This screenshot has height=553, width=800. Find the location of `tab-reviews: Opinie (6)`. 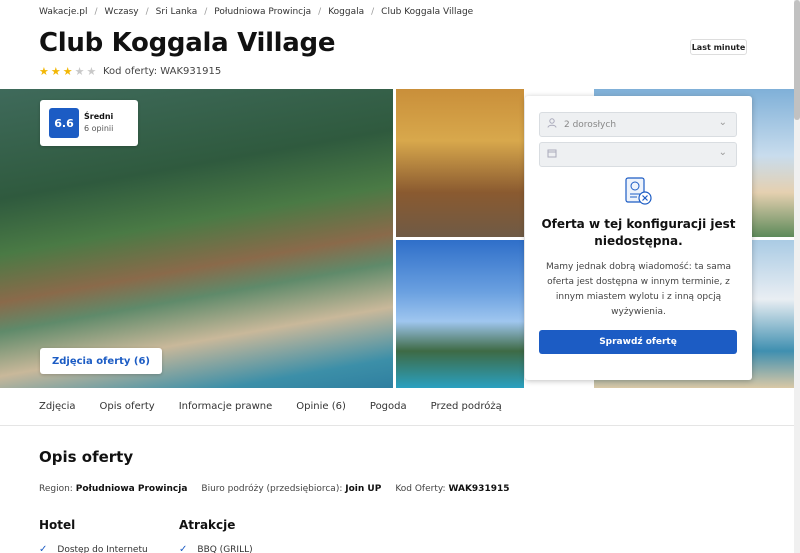

tab-reviews: Opinie (6) is located at coordinates (321, 406).